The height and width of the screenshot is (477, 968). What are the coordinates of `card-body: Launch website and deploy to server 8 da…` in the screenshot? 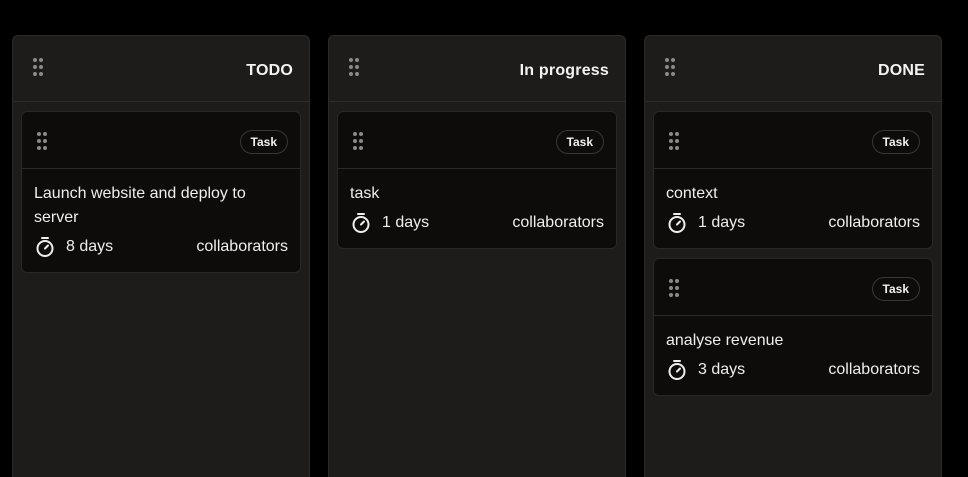 It's located at (161, 220).